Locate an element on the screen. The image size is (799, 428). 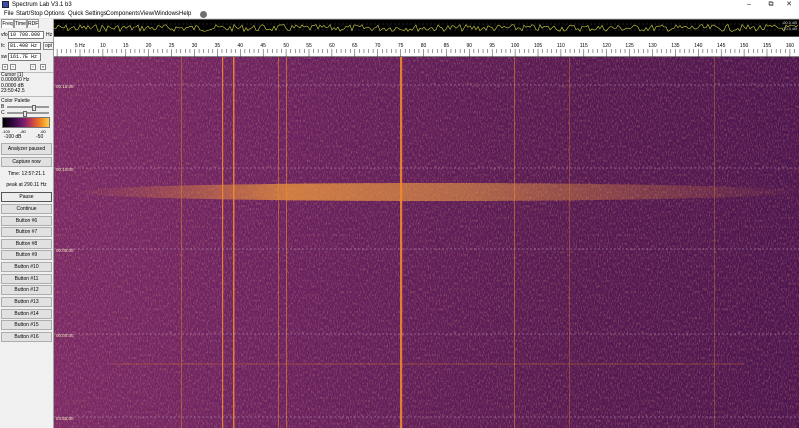
scale-tick-label: 80 is located at coordinates (424, 46).